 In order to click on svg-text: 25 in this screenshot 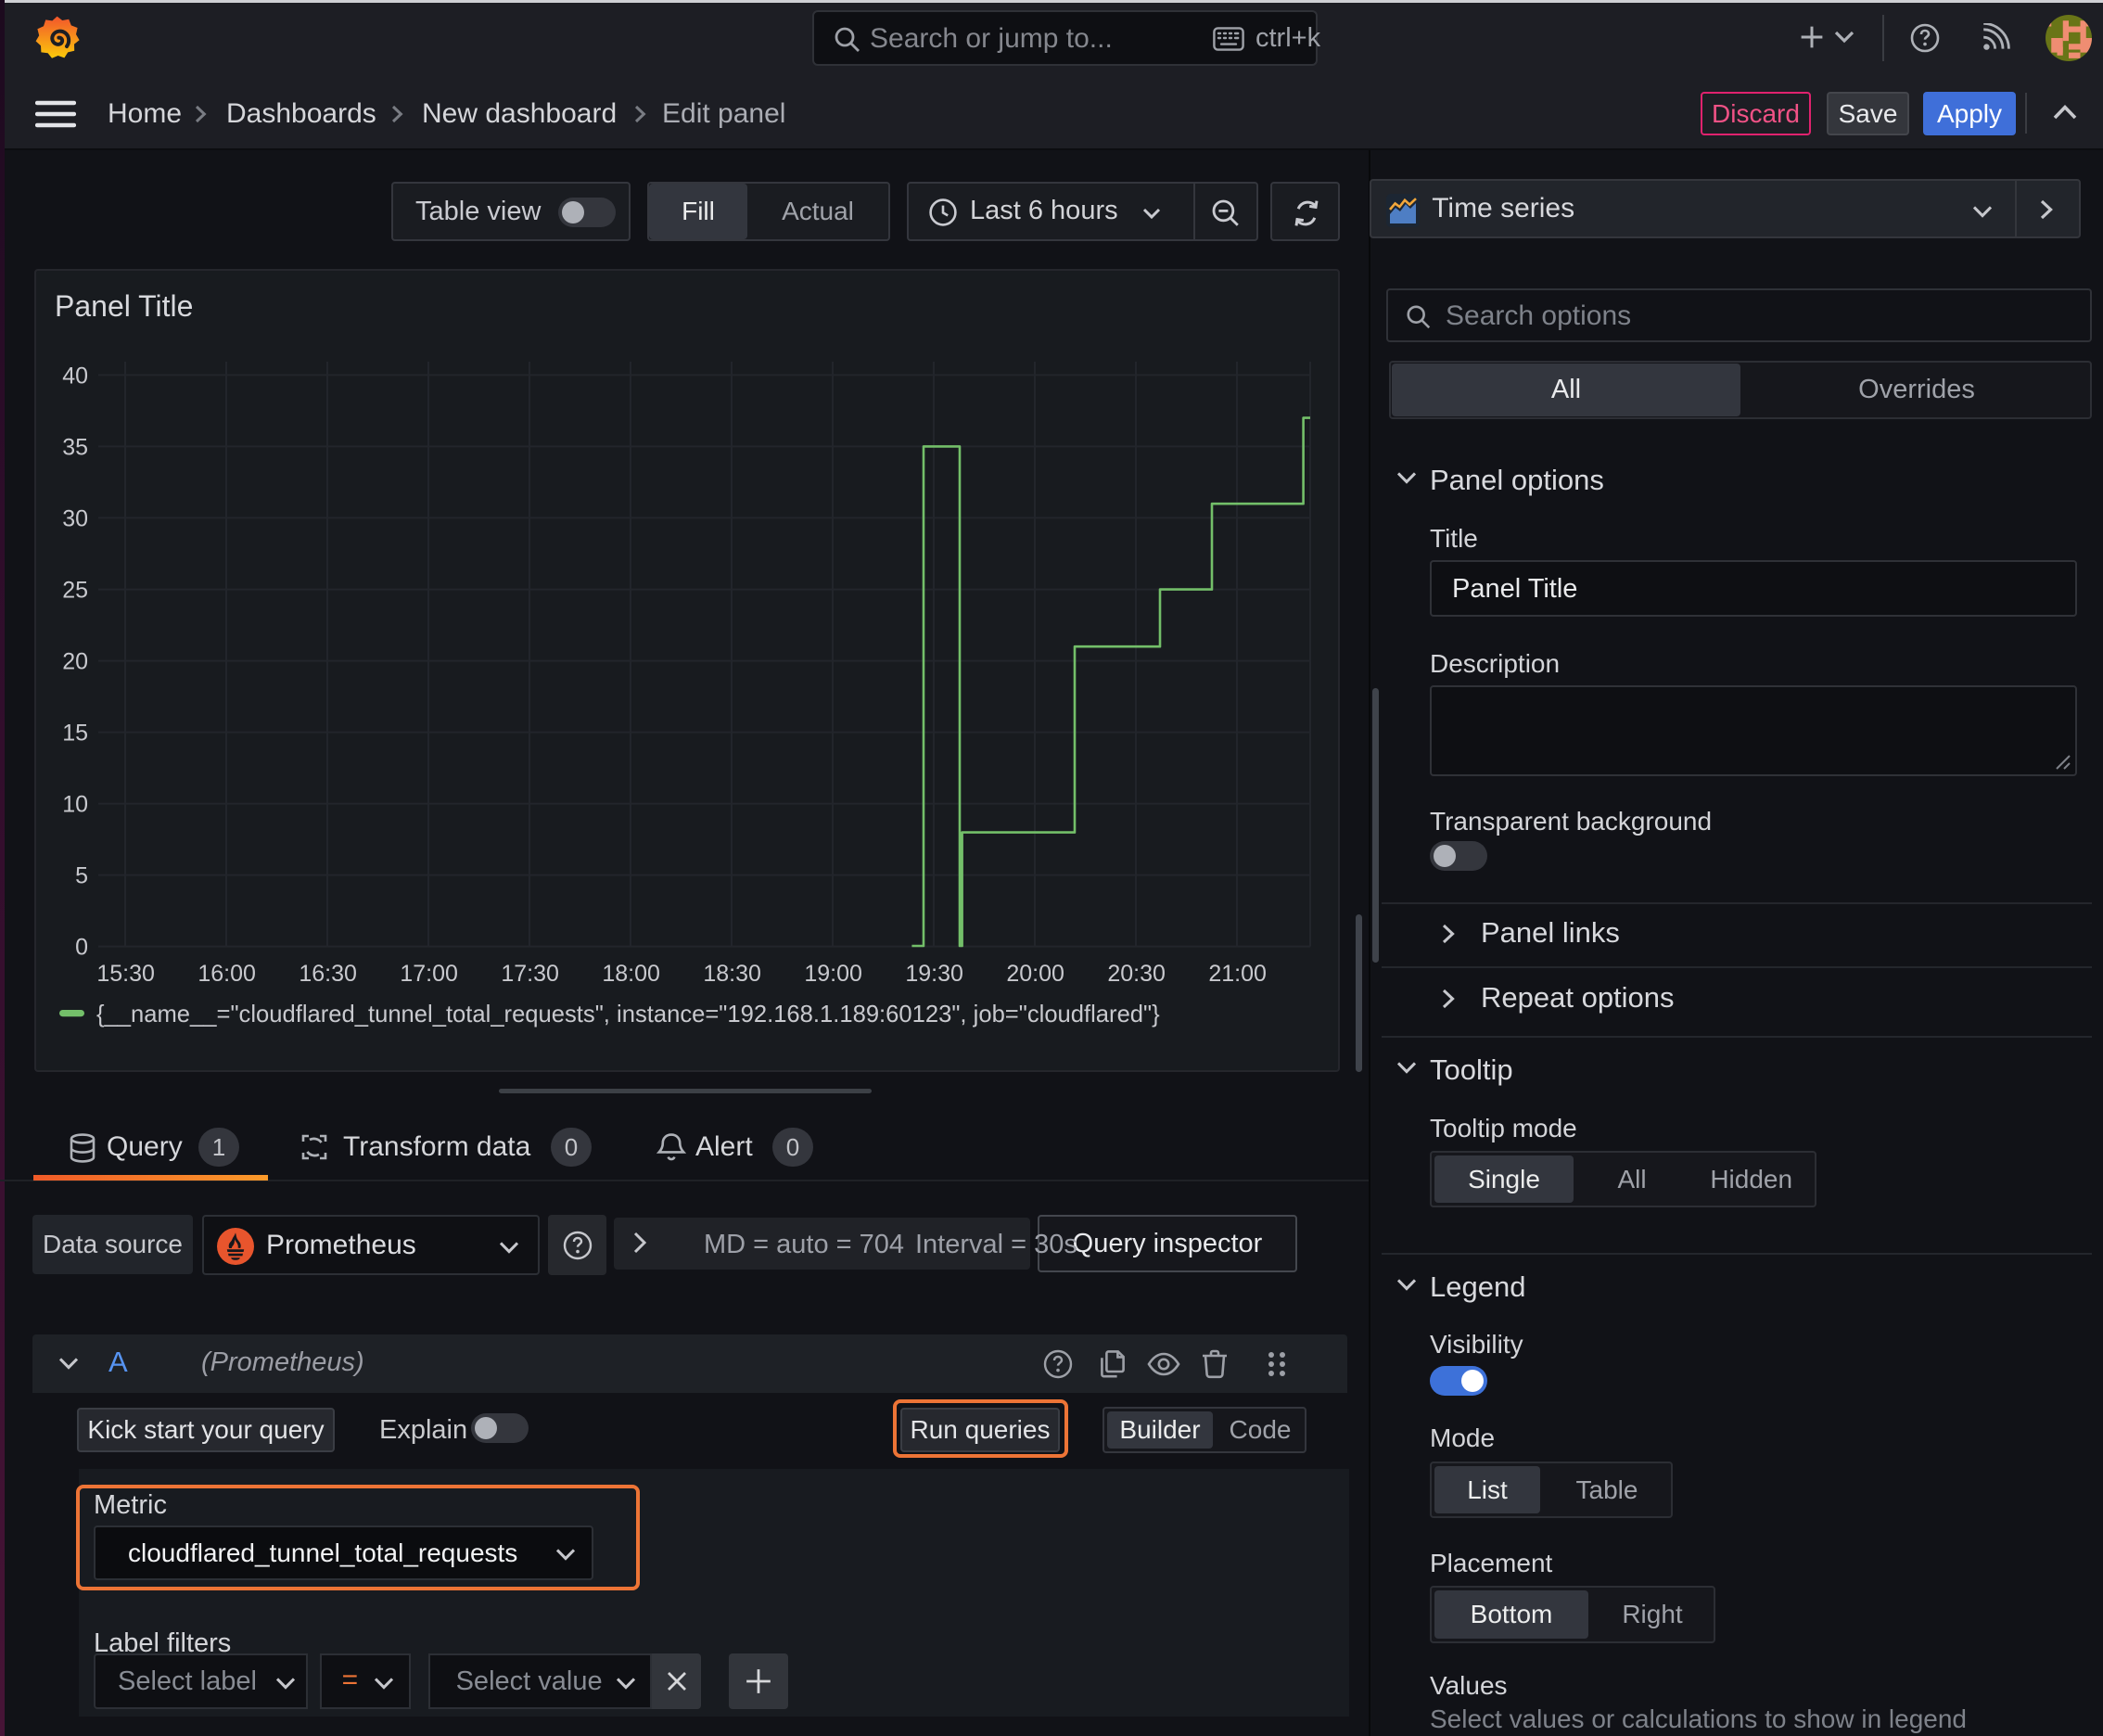, I will do `click(75, 591)`.